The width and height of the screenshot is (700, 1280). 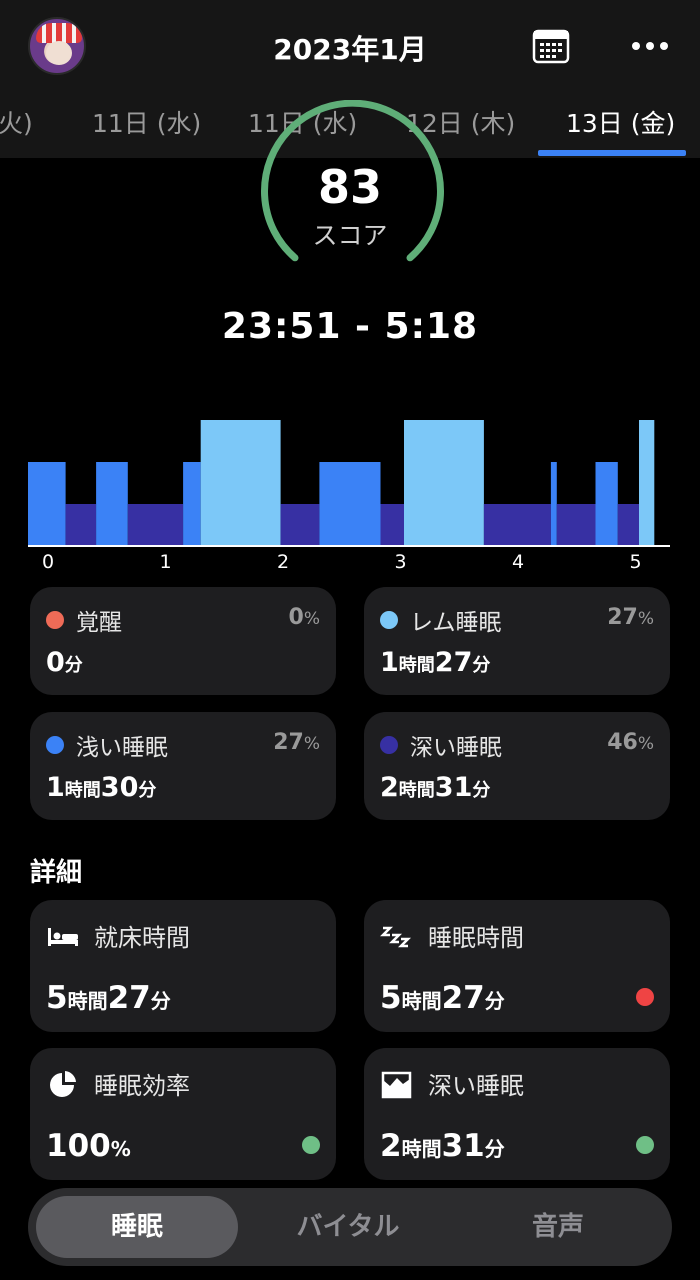 I want to click on sleep-time-range: 23:51 - 5:18, so click(x=350, y=326).